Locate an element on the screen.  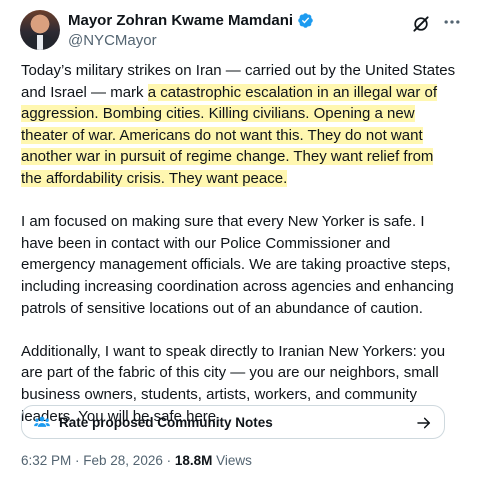
views-label: Views is located at coordinates (232, 460).